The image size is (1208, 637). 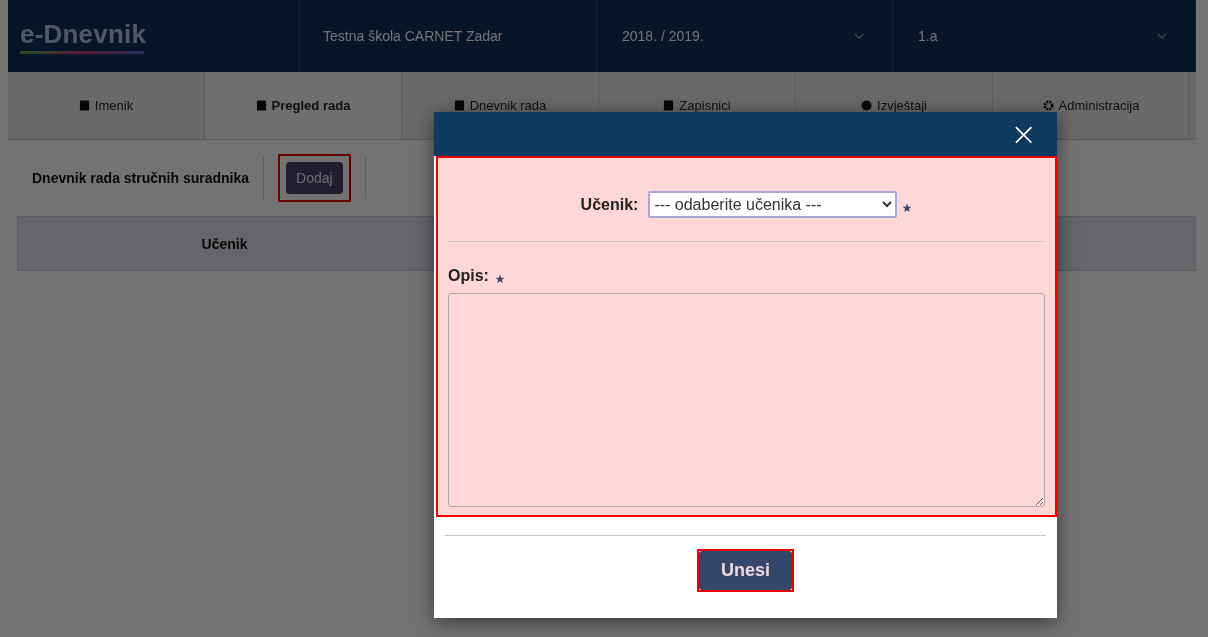 What do you see at coordinates (773, 204) in the screenshot?
I see `student-select: --- odaberite učenika ---` at bounding box center [773, 204].